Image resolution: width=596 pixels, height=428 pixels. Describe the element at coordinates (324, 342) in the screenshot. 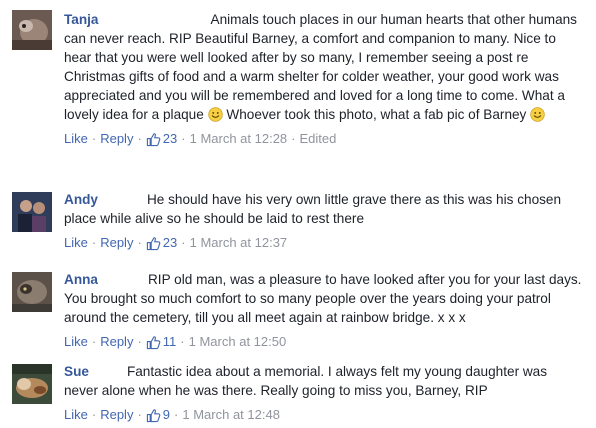

I see `comment-actions: Like · Reply · 11 · 1 March at 12:50` at that location.